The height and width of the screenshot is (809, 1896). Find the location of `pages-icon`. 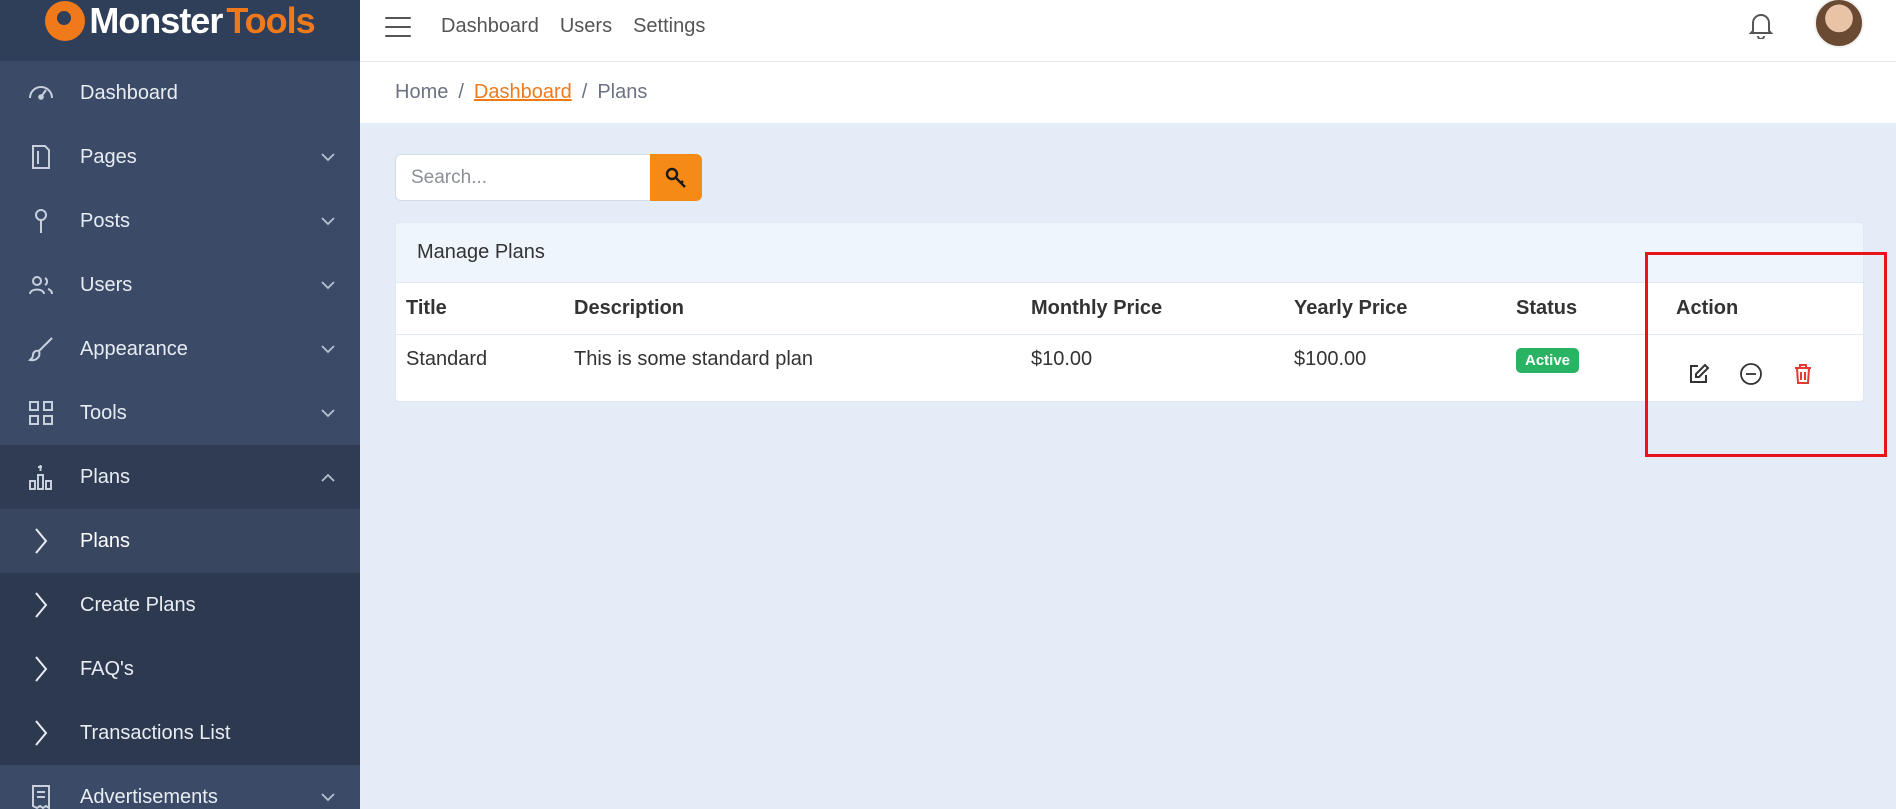

pages-icon is located at coordinates (41, 157).